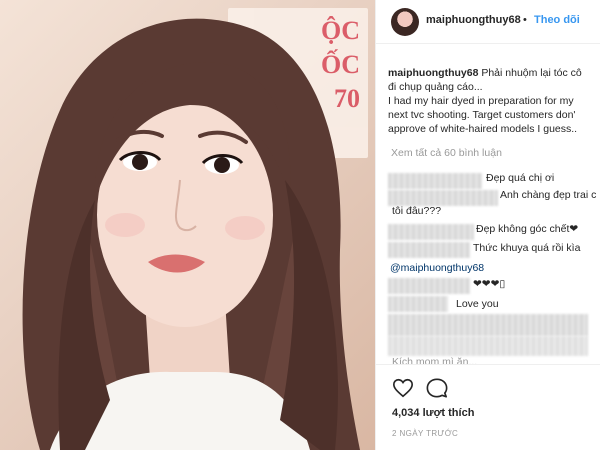 The image size is (600, 450). What do you see at coordinates (473, 20) in the screenshot?
I see `header-username: maiphuongthuy68` at bounding box center [473, 20].